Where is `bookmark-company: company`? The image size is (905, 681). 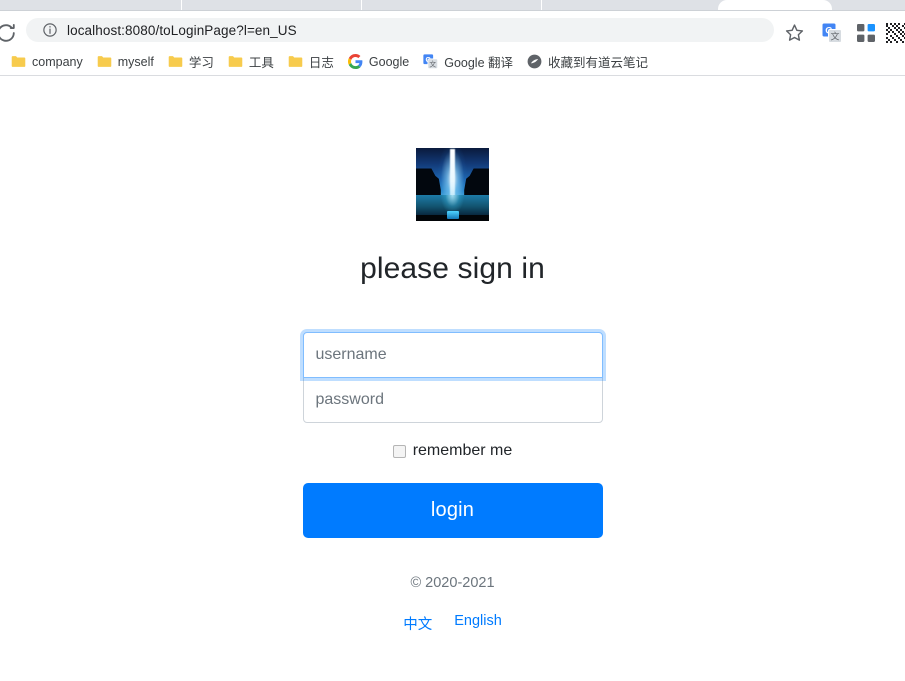
bookmark-company: company is located at coordinates (47, 62).